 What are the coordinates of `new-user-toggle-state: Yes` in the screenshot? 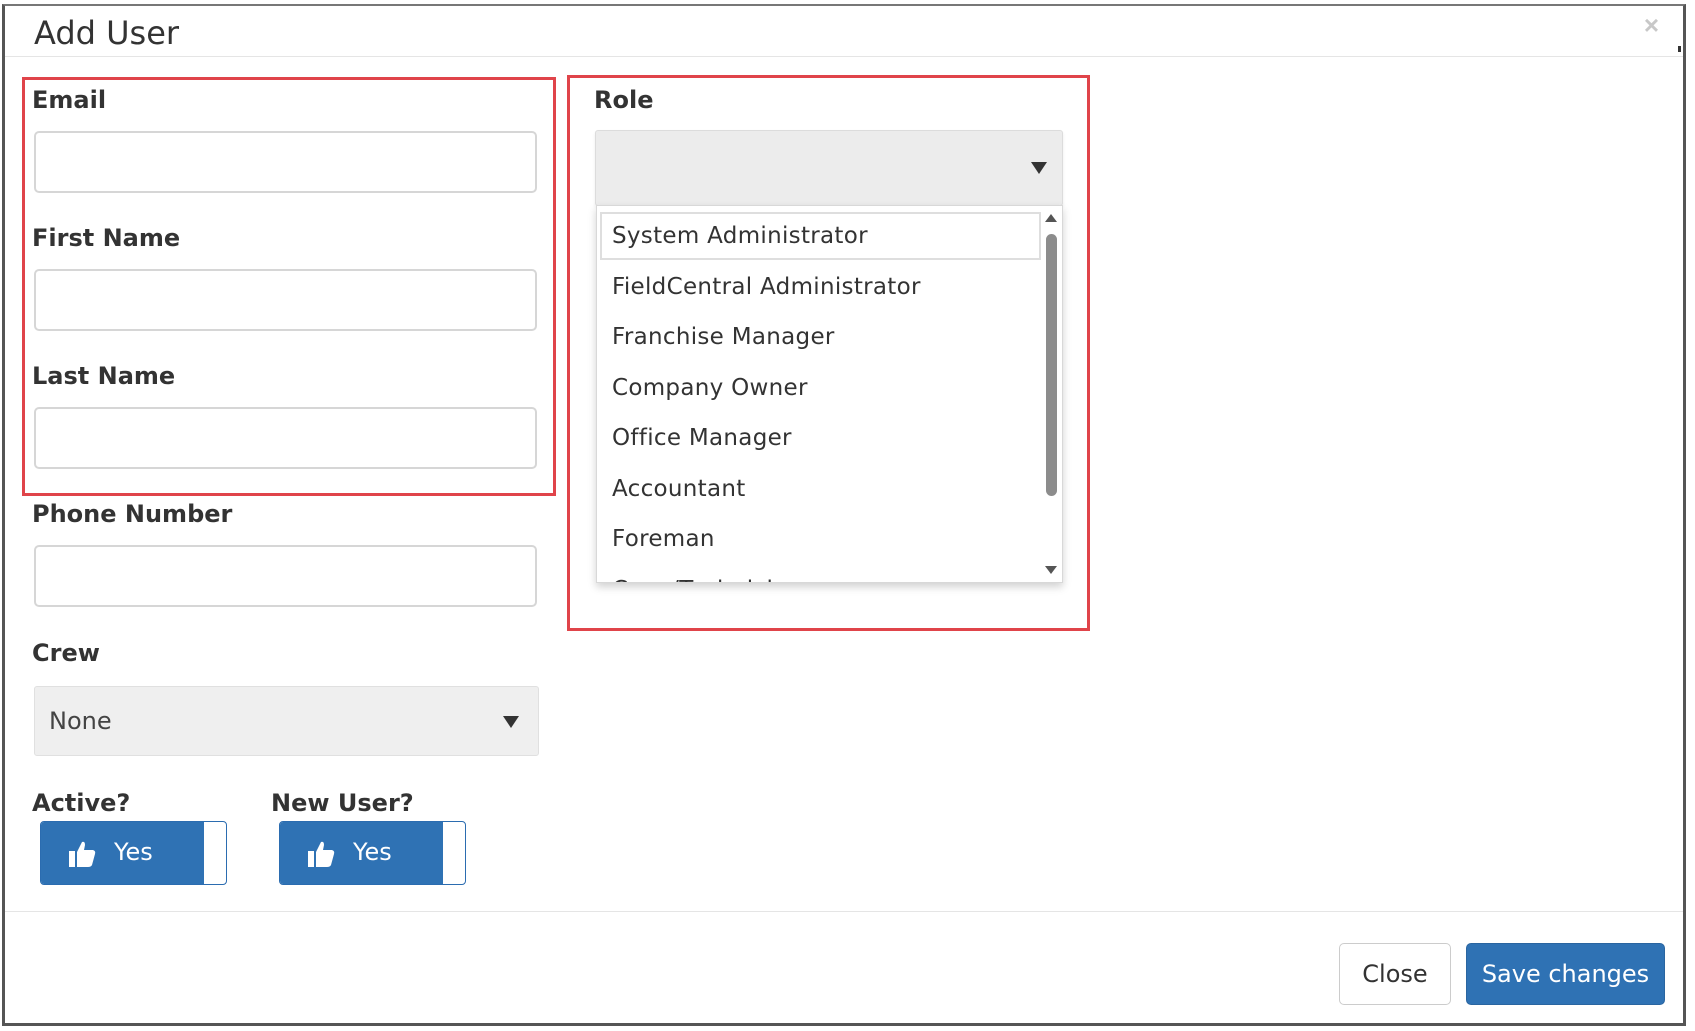 It's located at (372, 852).